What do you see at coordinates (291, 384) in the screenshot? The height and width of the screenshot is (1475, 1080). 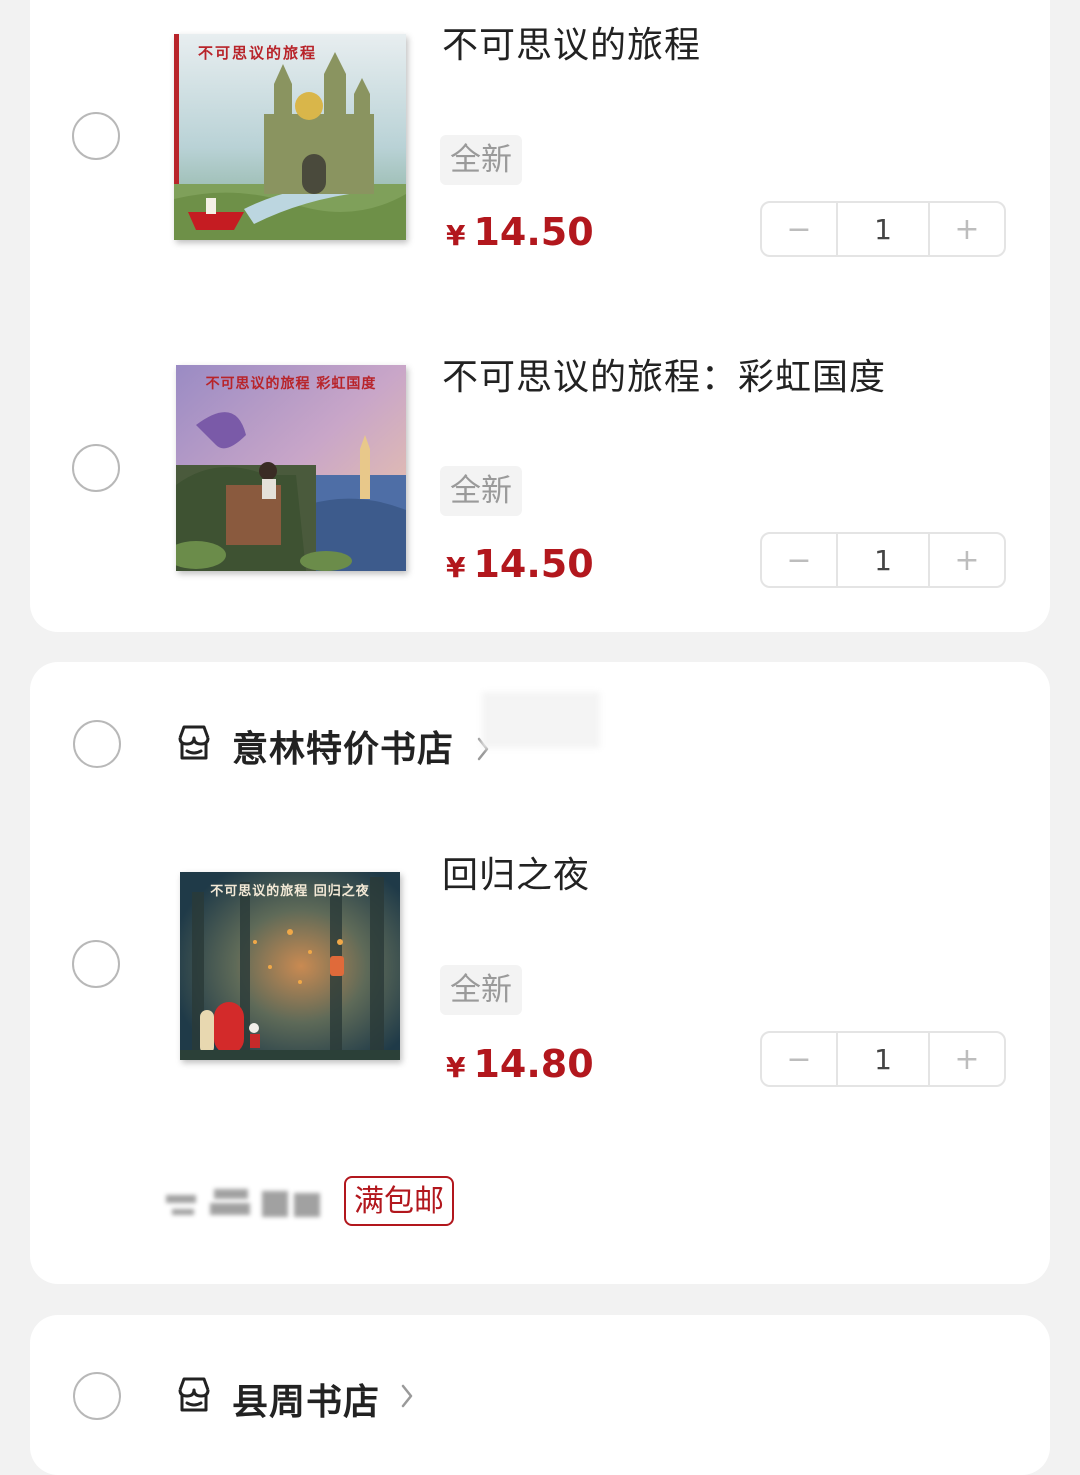 I see `book-cover-title: 不可思议的旅程 彩虹国度` at bounding box center [291, 384].